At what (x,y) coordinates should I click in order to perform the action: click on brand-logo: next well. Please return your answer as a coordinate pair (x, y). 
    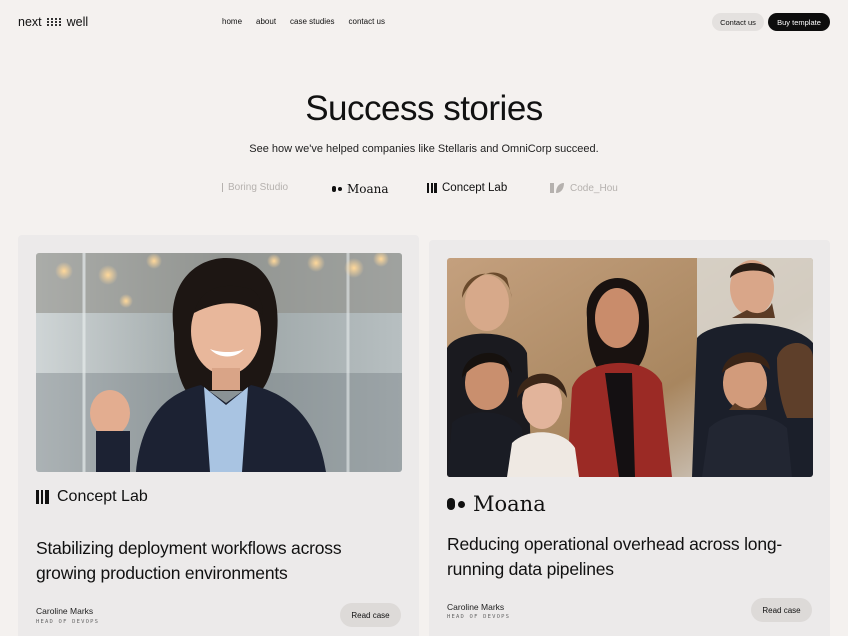
    Looking at the image, I should click on (53, 22).